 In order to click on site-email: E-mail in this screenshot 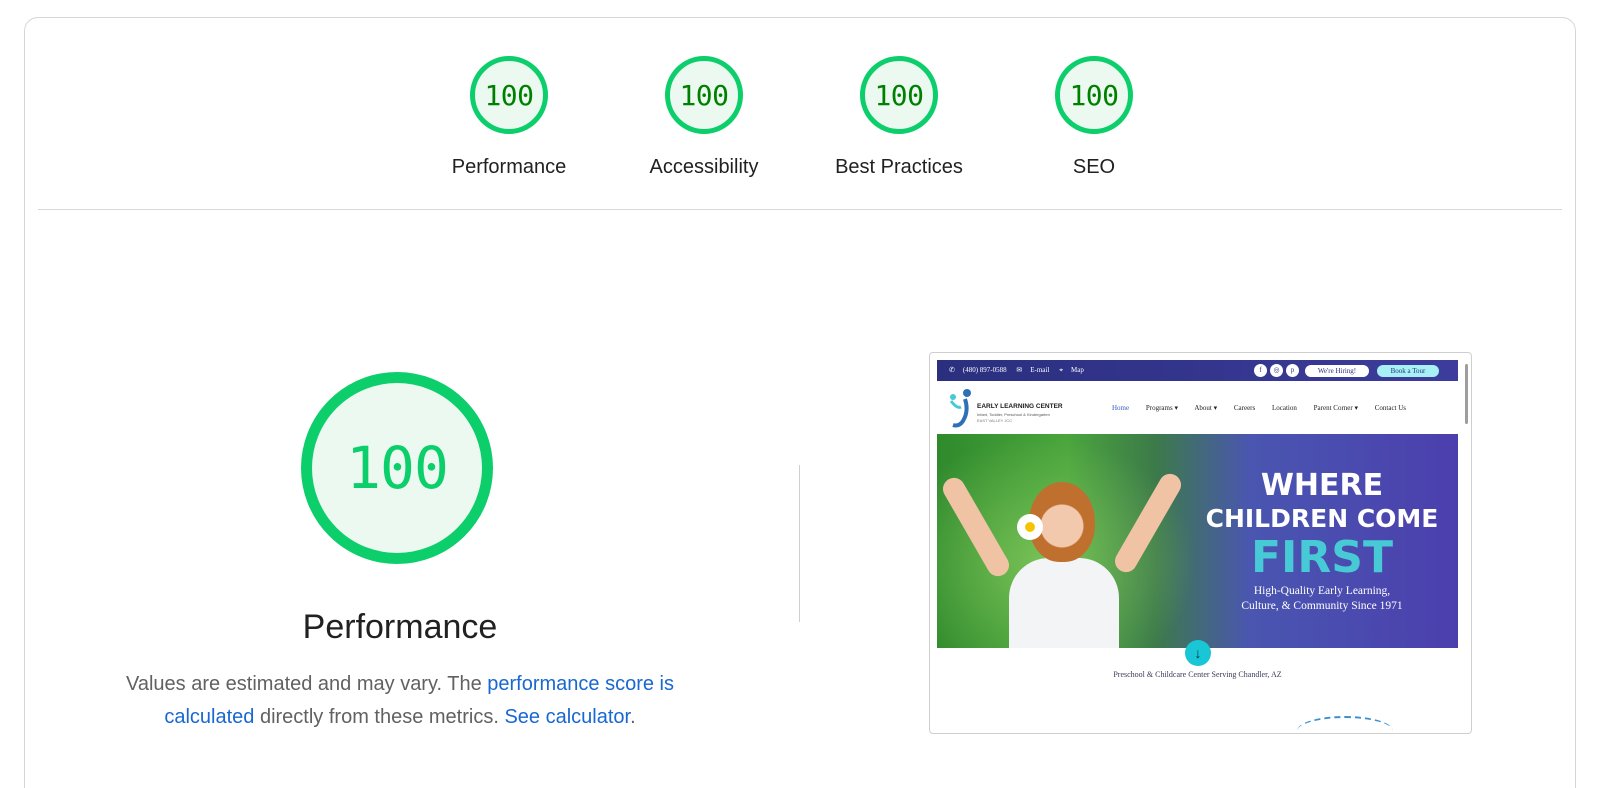, I will do `click(1040, 370)`.